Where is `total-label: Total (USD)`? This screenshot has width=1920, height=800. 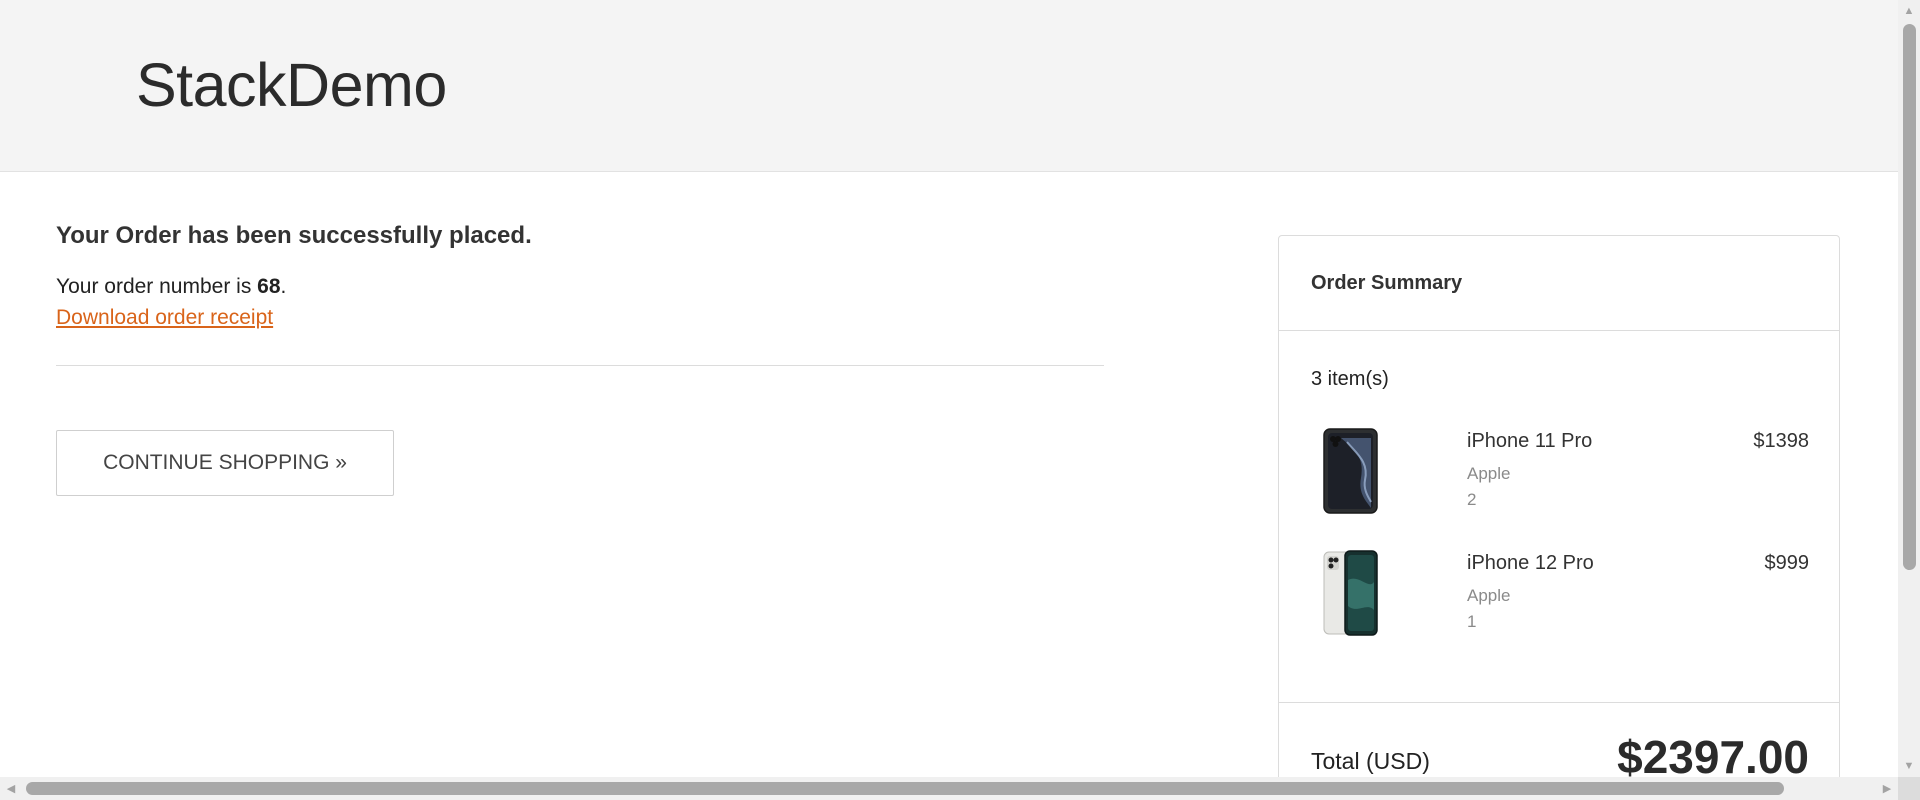 total-label: Total (USD) is located at coordinates (1370, 761).